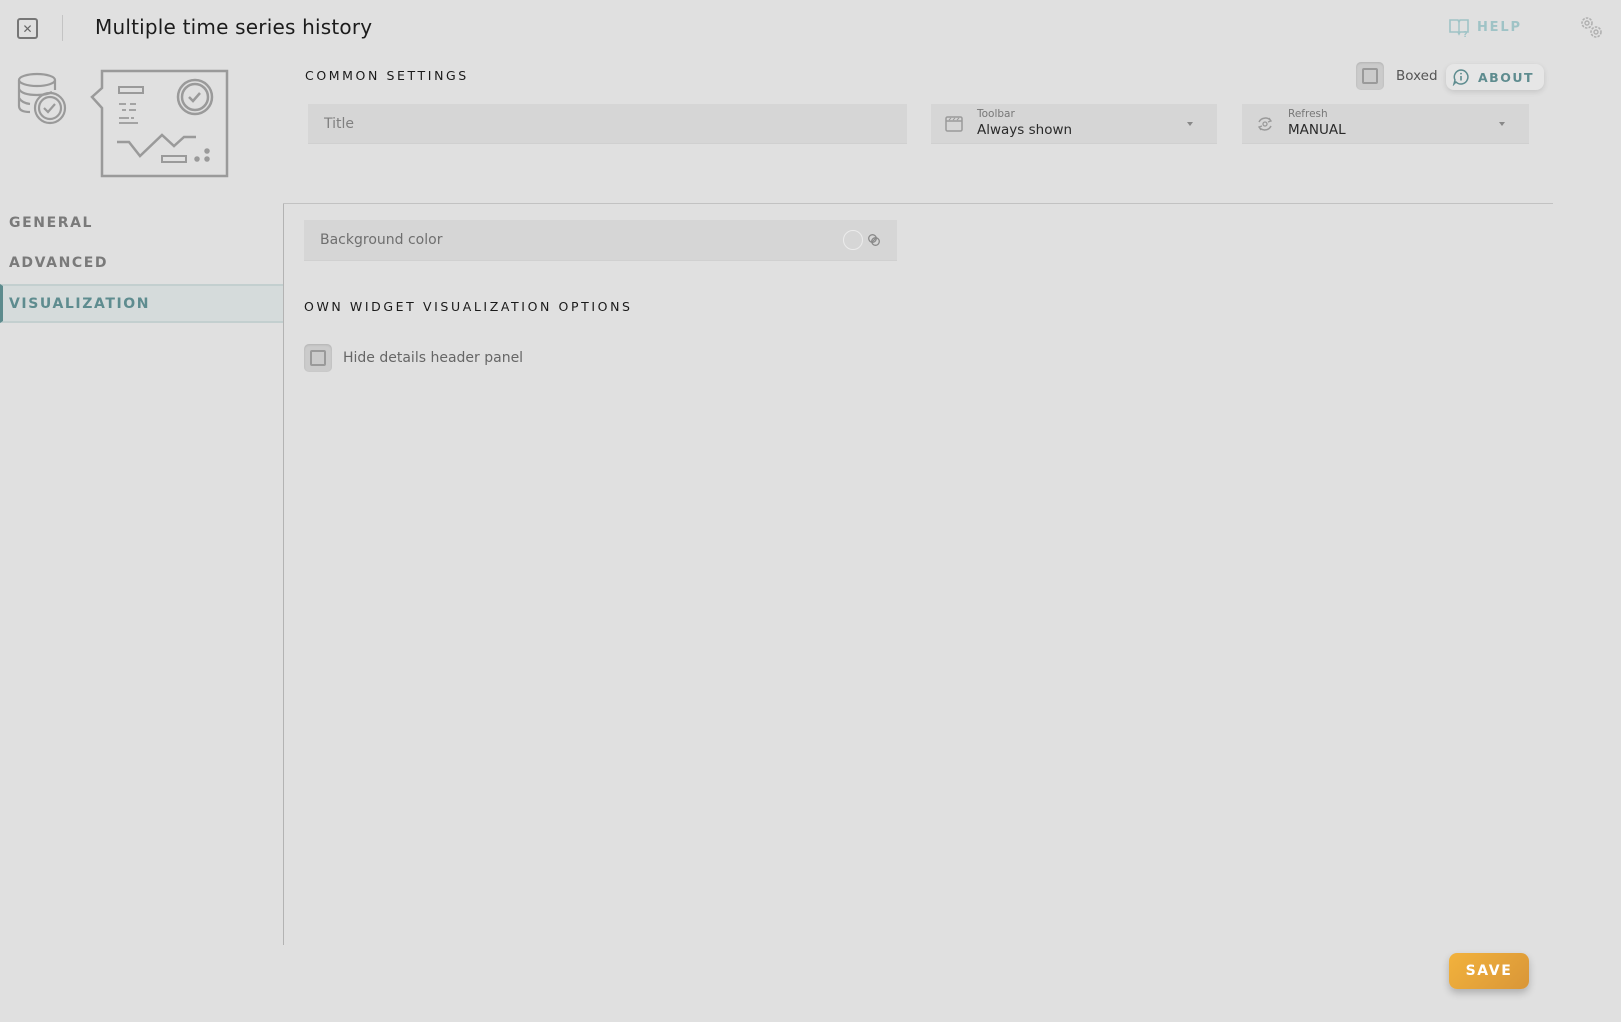  What do you see at coordinates (1417, 76) in the screenshot?
I see `boxed-label: Boxed` at bounding box center [1417, 76].